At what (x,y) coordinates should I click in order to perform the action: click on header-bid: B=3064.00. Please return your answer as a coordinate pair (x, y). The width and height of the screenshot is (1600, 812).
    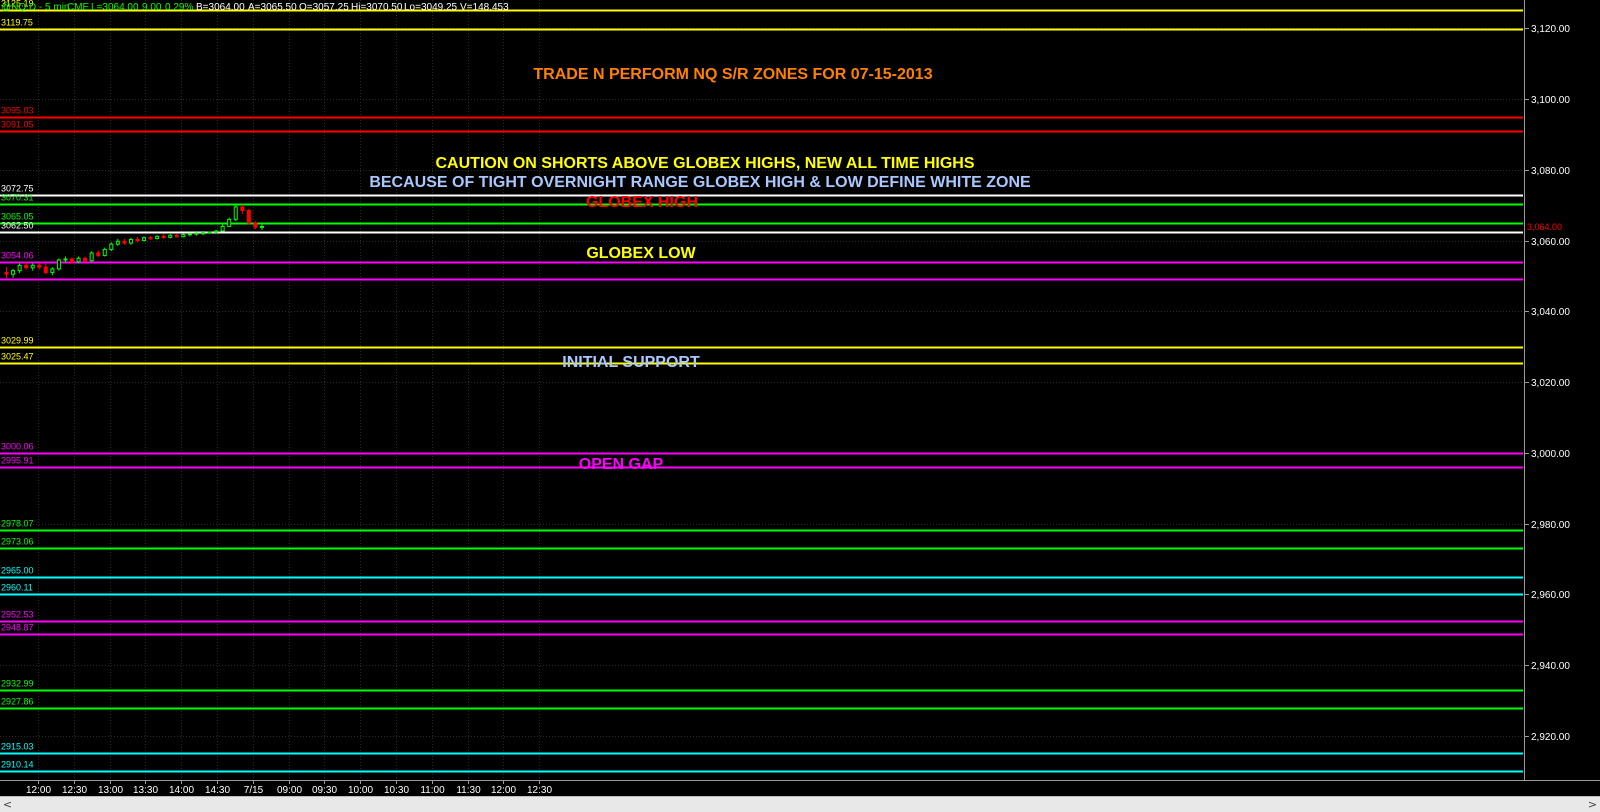
    Looking at the image, I should click on (220, 7).